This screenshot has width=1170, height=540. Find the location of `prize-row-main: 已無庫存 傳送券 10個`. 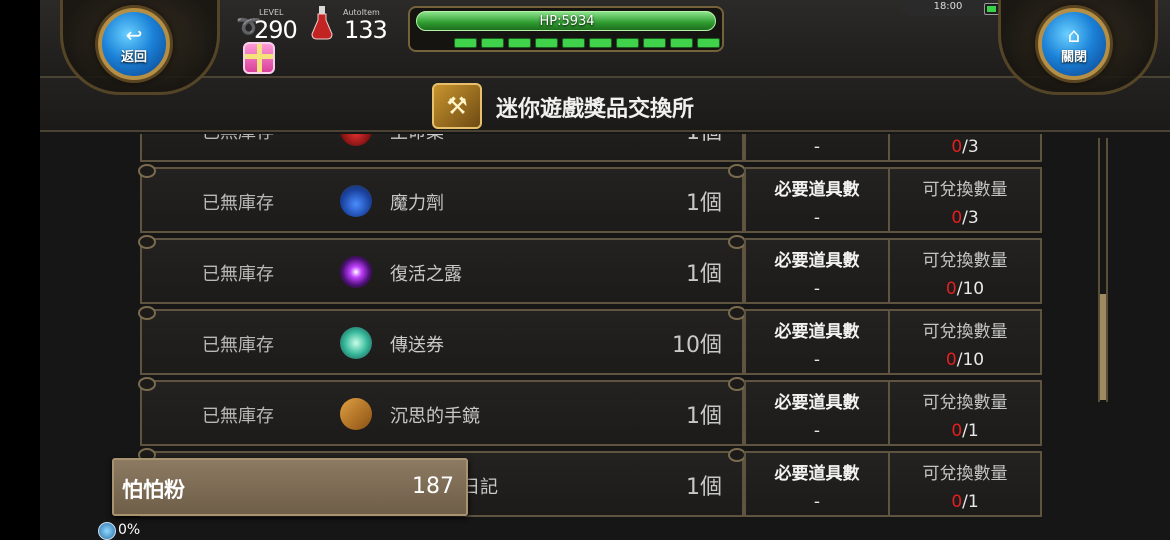

prize-row-main: 已無庫存 傳送券 10個 is located at coordinates (442, 340).